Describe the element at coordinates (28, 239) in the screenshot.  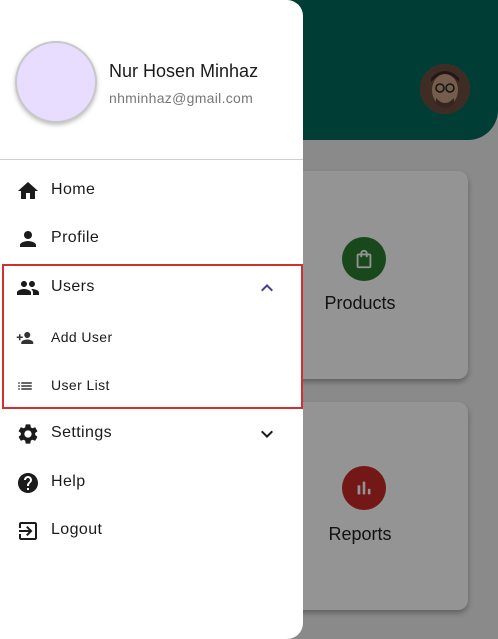
I see `person-icon` at that location.